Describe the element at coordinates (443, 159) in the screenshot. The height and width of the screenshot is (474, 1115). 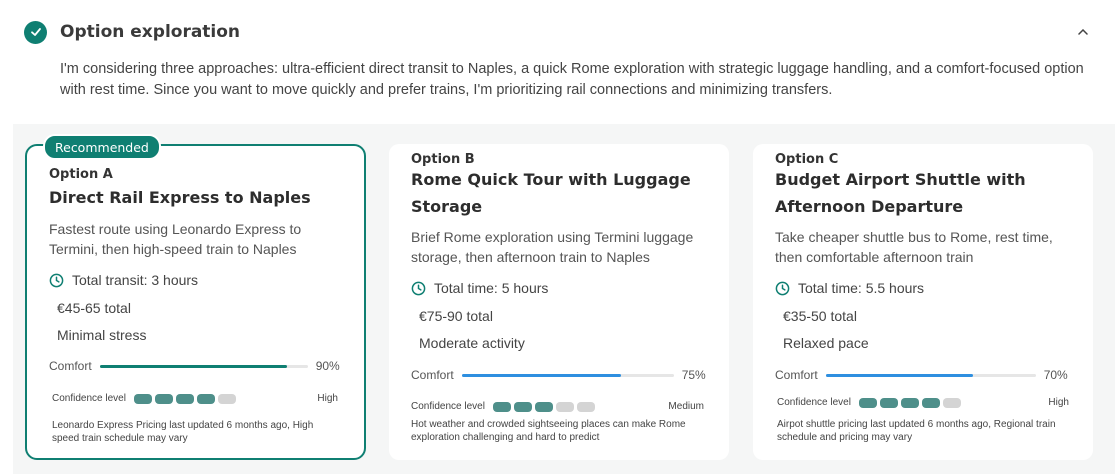
I see `option-label: Option B` at that location.